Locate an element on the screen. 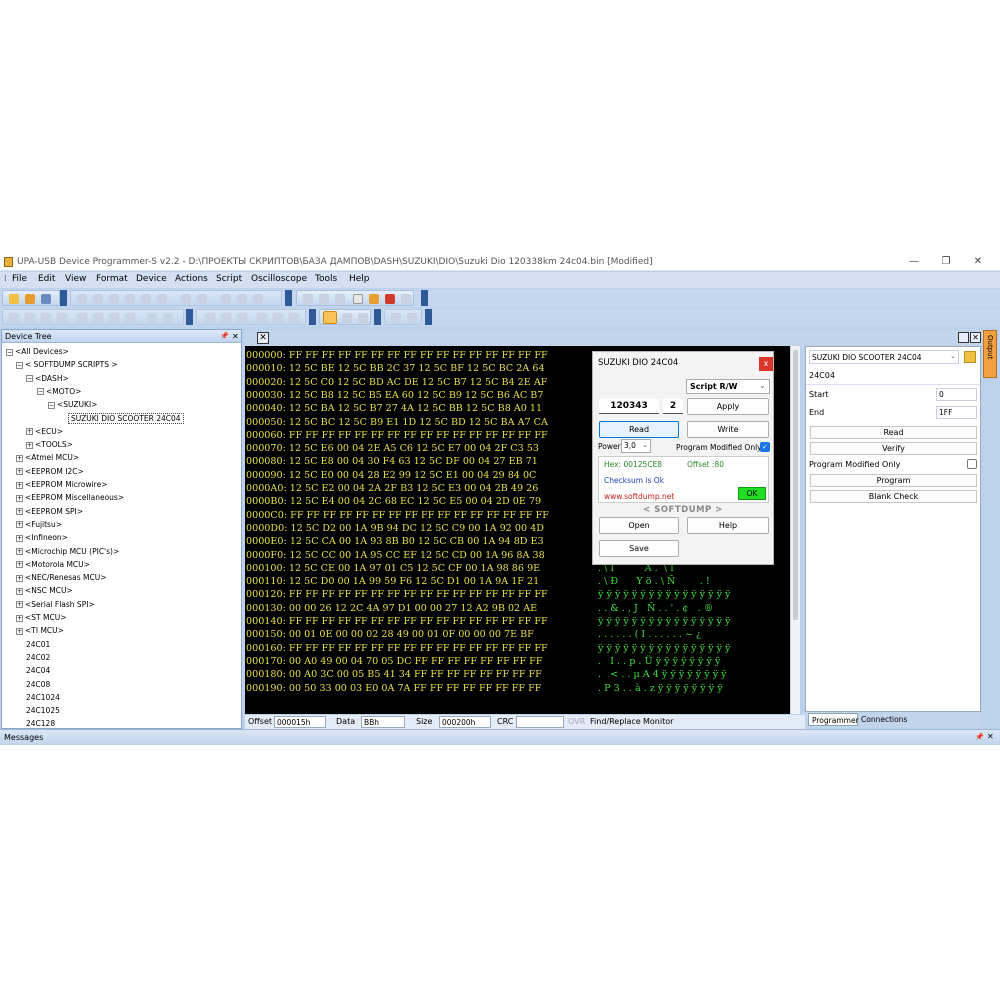 The width and height of the screenshot is (1000, 1000). tree-node: − <MOTO> is located at coordinates (59, 391).